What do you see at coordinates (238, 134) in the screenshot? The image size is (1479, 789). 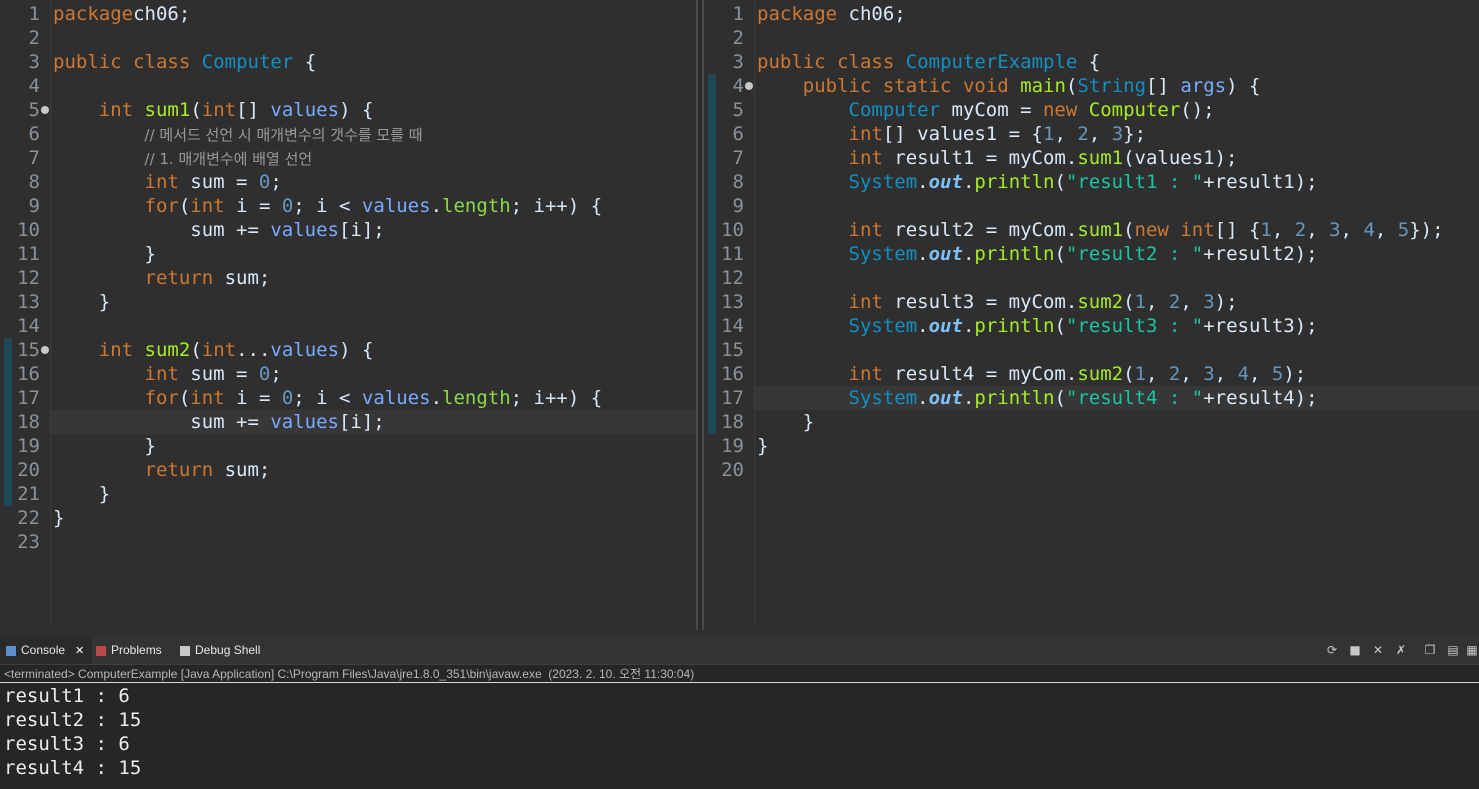 I see `code-line: // 메서드 선언 시 매개변수의 갯수를 모를 때` at bounding box center [238, 134].